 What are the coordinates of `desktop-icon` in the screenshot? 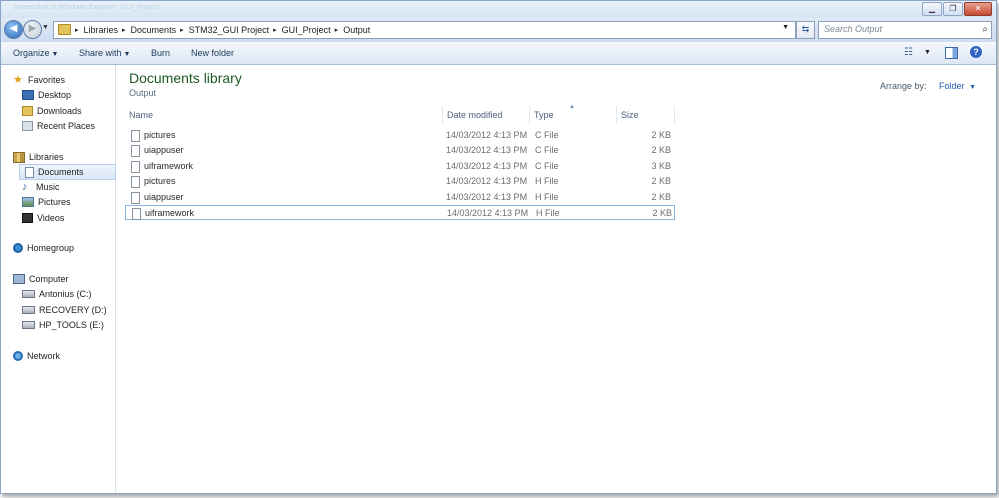 It's located at (28, 95).